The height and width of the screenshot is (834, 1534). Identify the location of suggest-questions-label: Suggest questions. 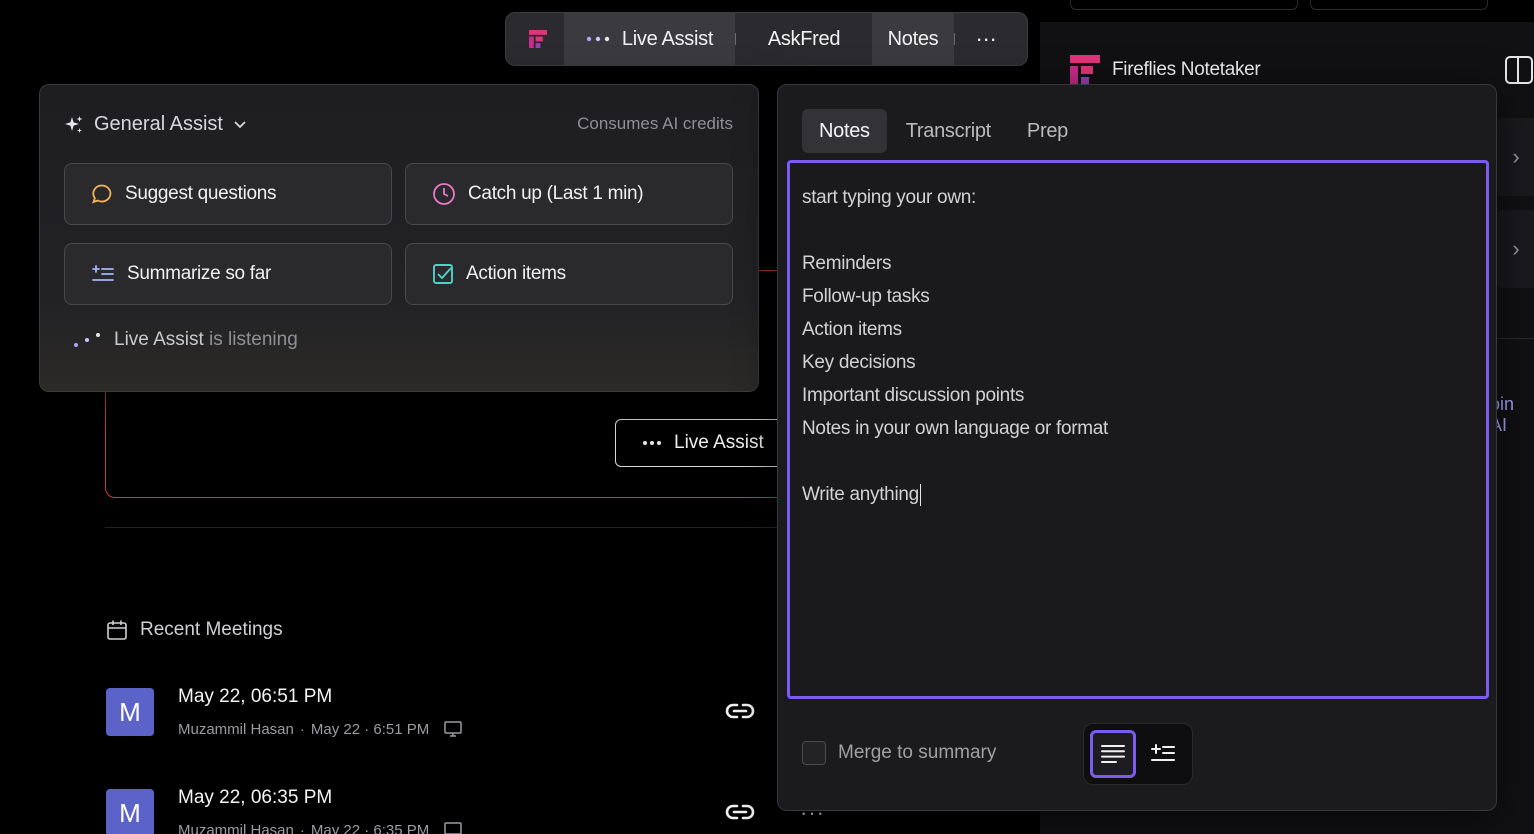
(201, 193).